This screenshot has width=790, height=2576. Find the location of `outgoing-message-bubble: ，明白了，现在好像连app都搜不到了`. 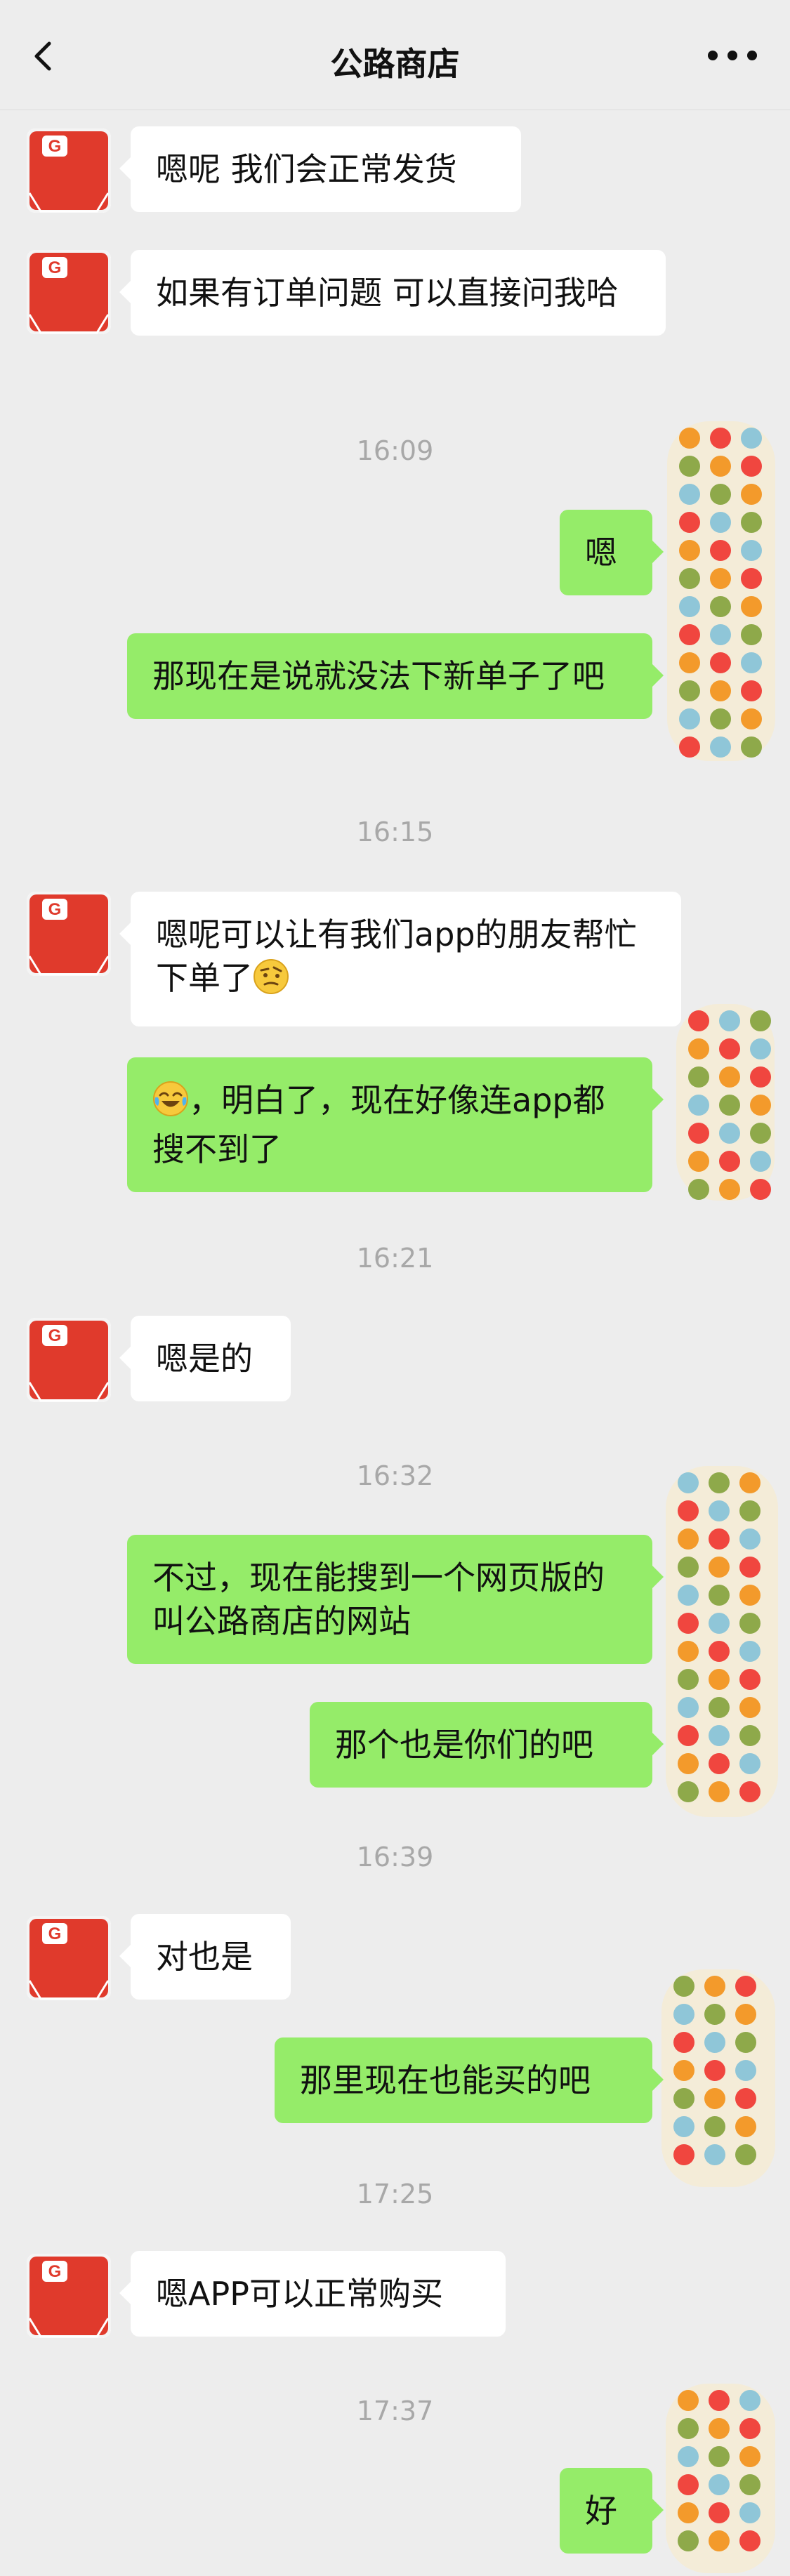

outgoing-message-bubble: ，明白了，现在好像连app都搜不到了 is located at coordinates (396, 1124).